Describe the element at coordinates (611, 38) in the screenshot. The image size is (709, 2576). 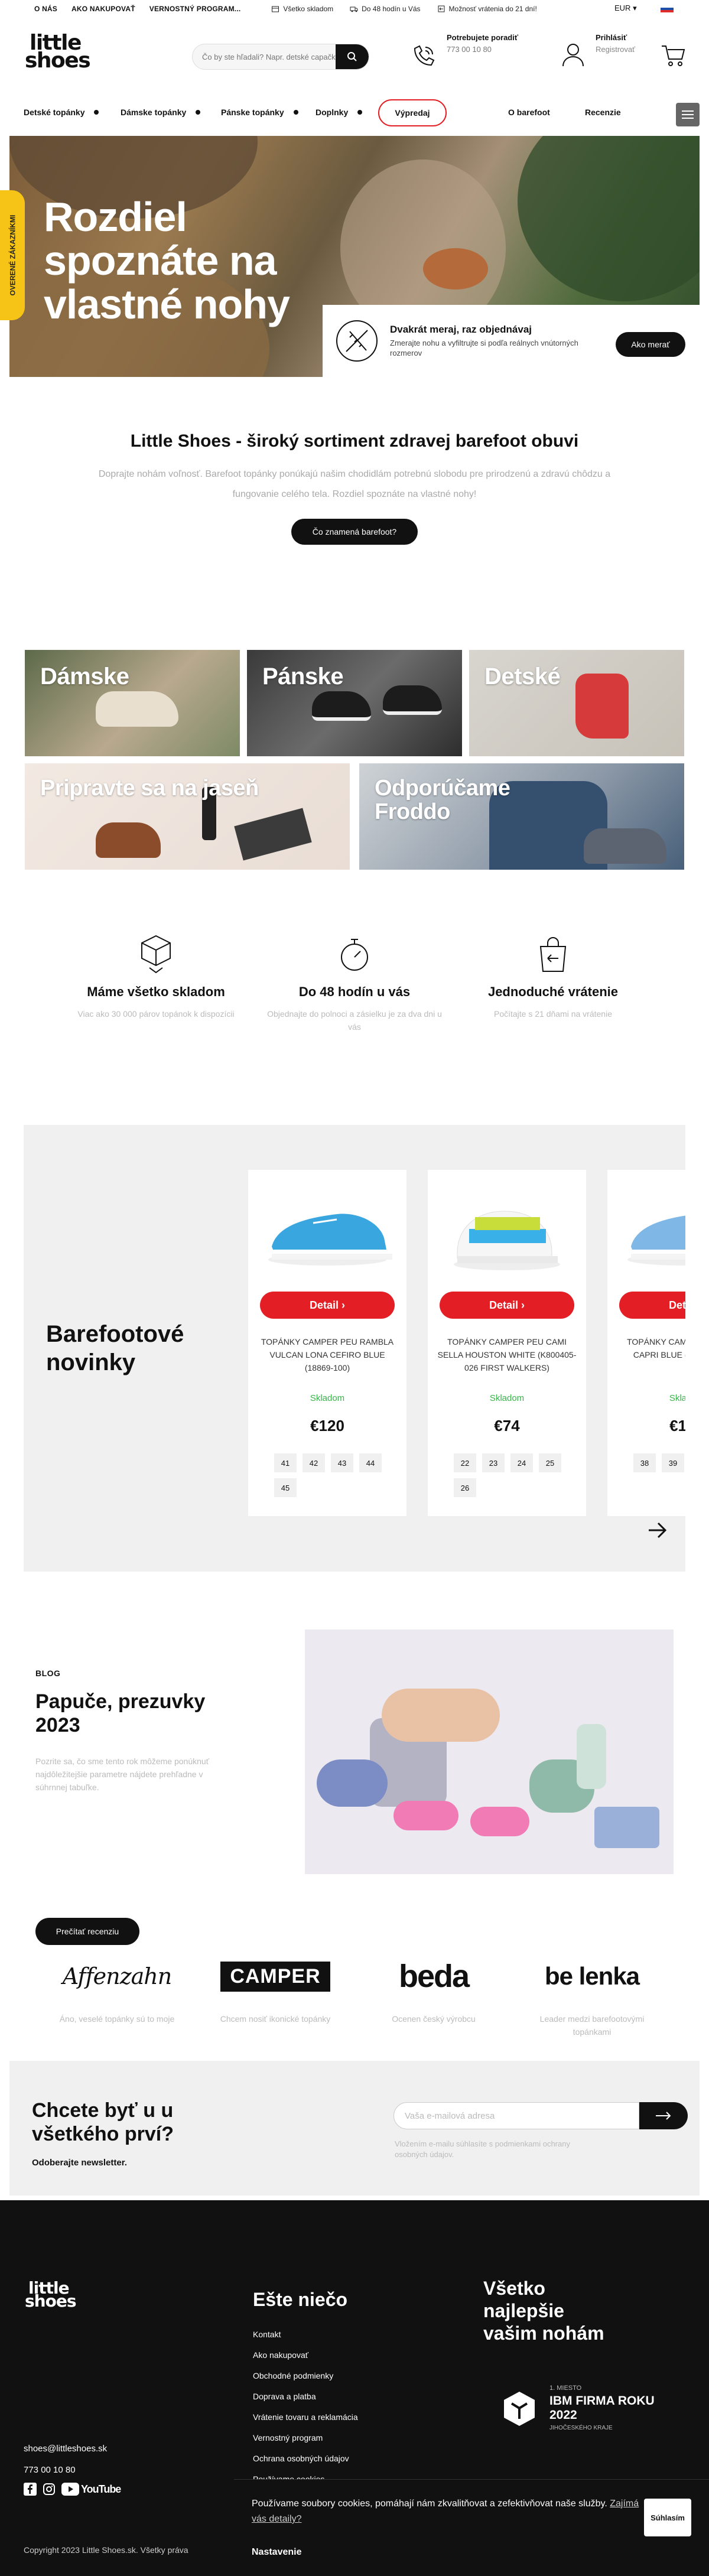
I see `login-link: Prihlásiť` at that location.